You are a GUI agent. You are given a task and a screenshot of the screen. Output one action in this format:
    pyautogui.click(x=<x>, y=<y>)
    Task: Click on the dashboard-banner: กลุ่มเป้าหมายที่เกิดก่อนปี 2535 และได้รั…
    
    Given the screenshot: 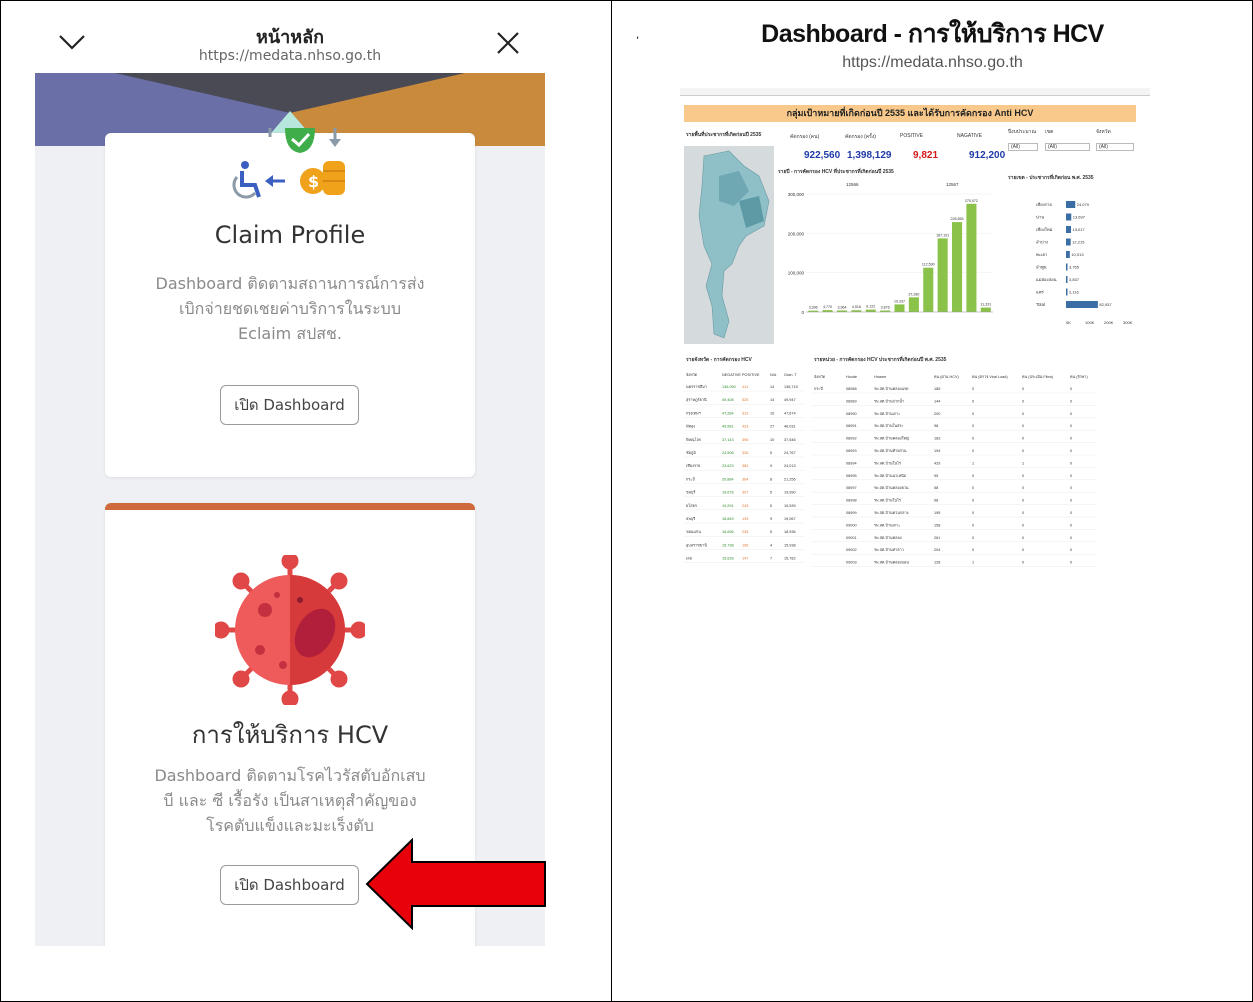 What is the action you would take?
    pyautogui.click(x=910, y=113)
    